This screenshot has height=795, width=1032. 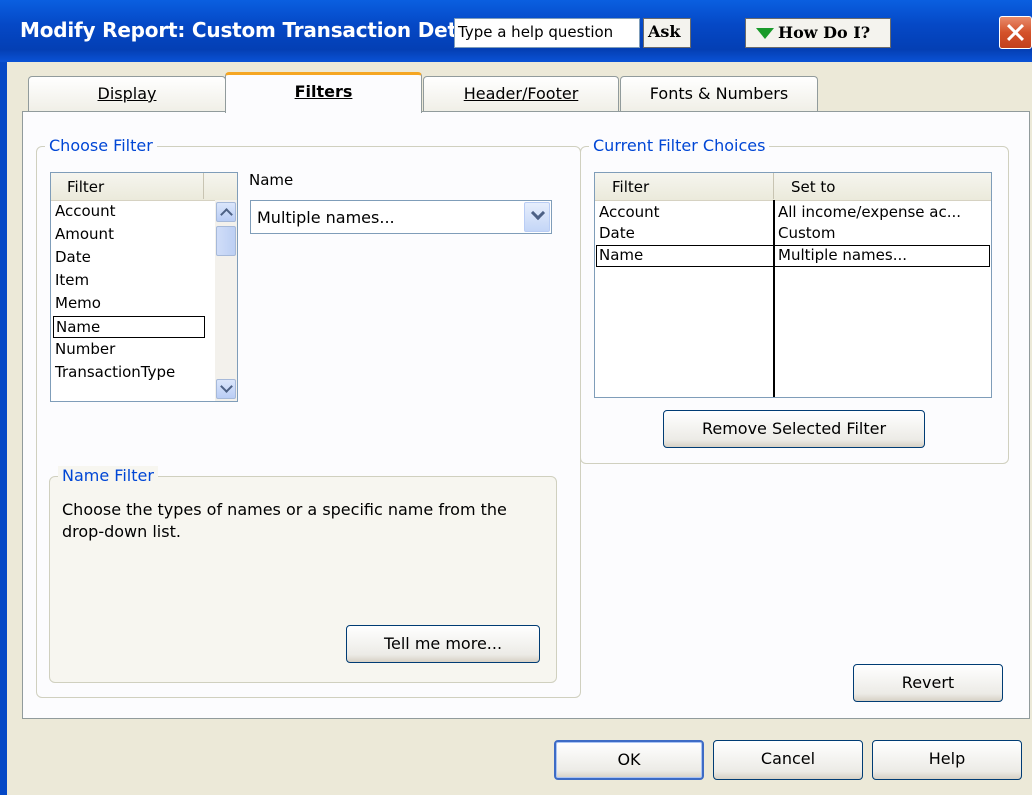 What do you see at coordinates (774, 298) in the screenshot?
I see `column-divider` at bounding box center [774, 298].